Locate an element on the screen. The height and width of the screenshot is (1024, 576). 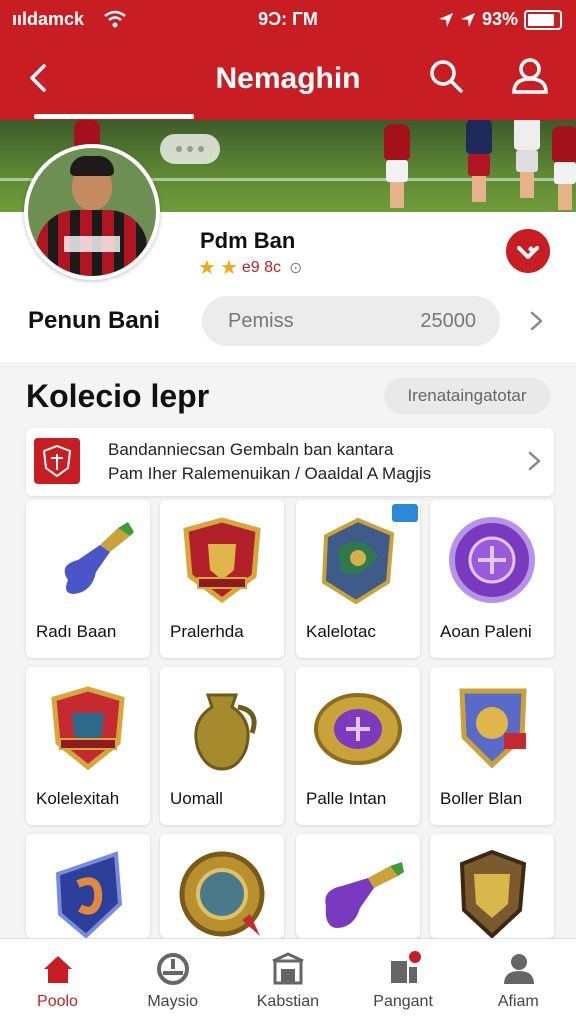
item-card: Kalelotac is located at coordinates (358, 579).